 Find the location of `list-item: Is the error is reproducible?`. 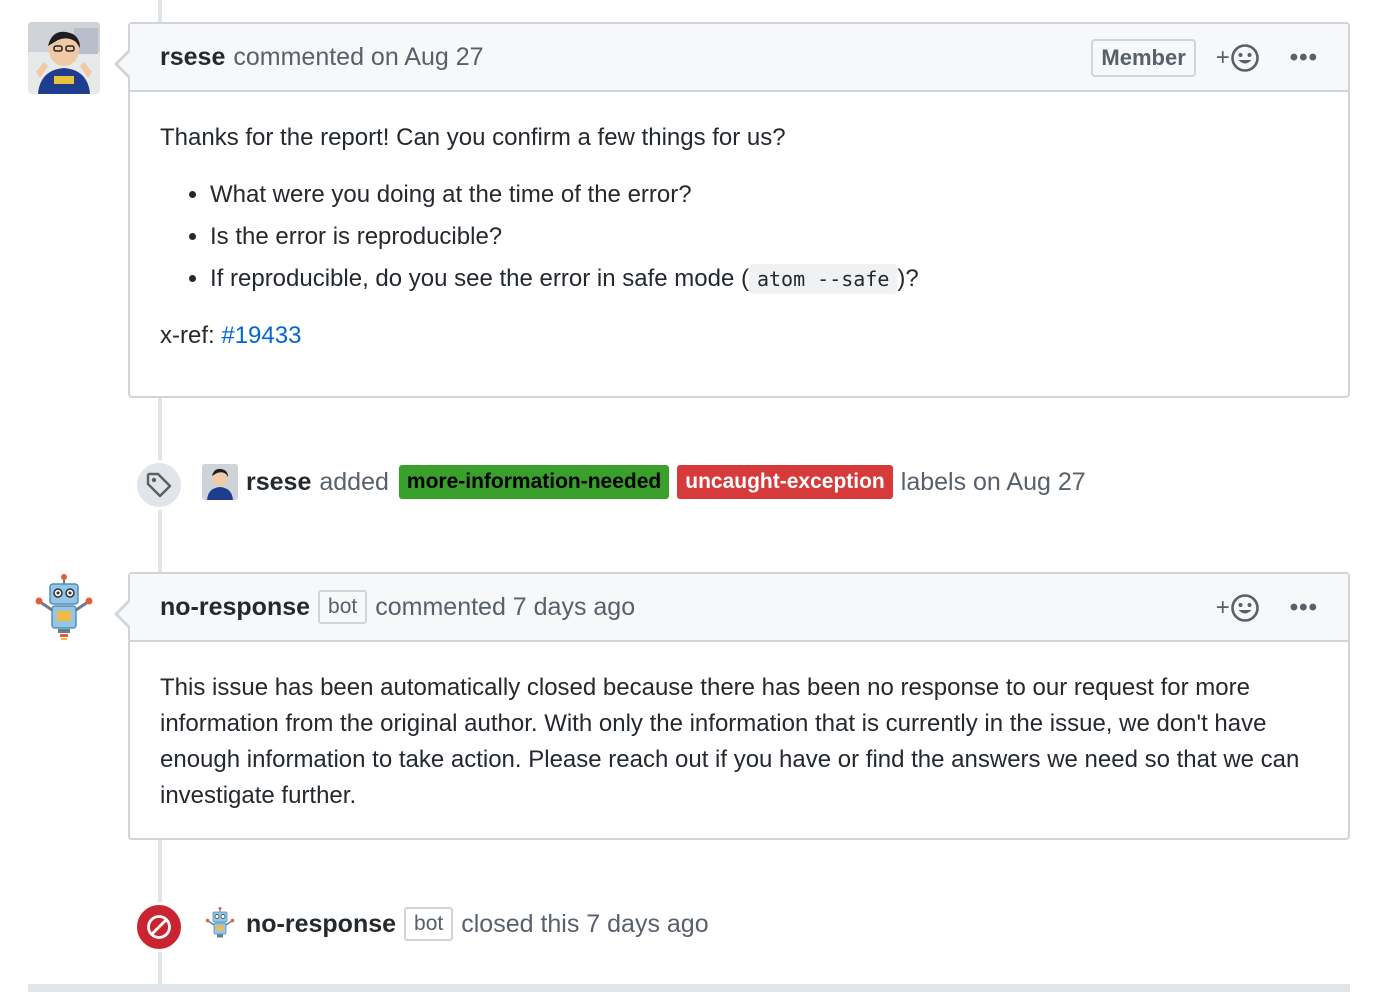

list-item: Is the error is reproducible? is located at coordinates (764, 237).